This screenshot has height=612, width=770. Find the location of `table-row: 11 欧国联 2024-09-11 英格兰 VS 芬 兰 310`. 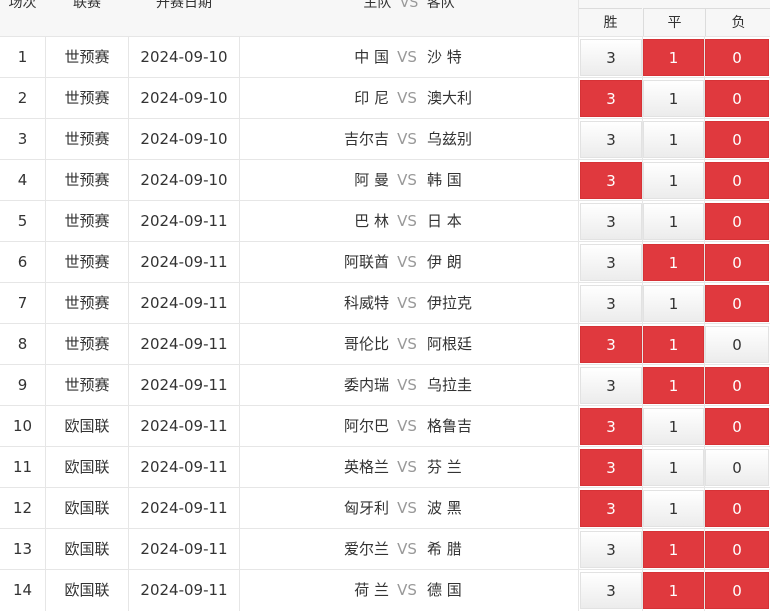

table-row: 11 欧国联 2024-09-11 英格兰 VS 芬 兰 310 is located at coordinates (385, 467).